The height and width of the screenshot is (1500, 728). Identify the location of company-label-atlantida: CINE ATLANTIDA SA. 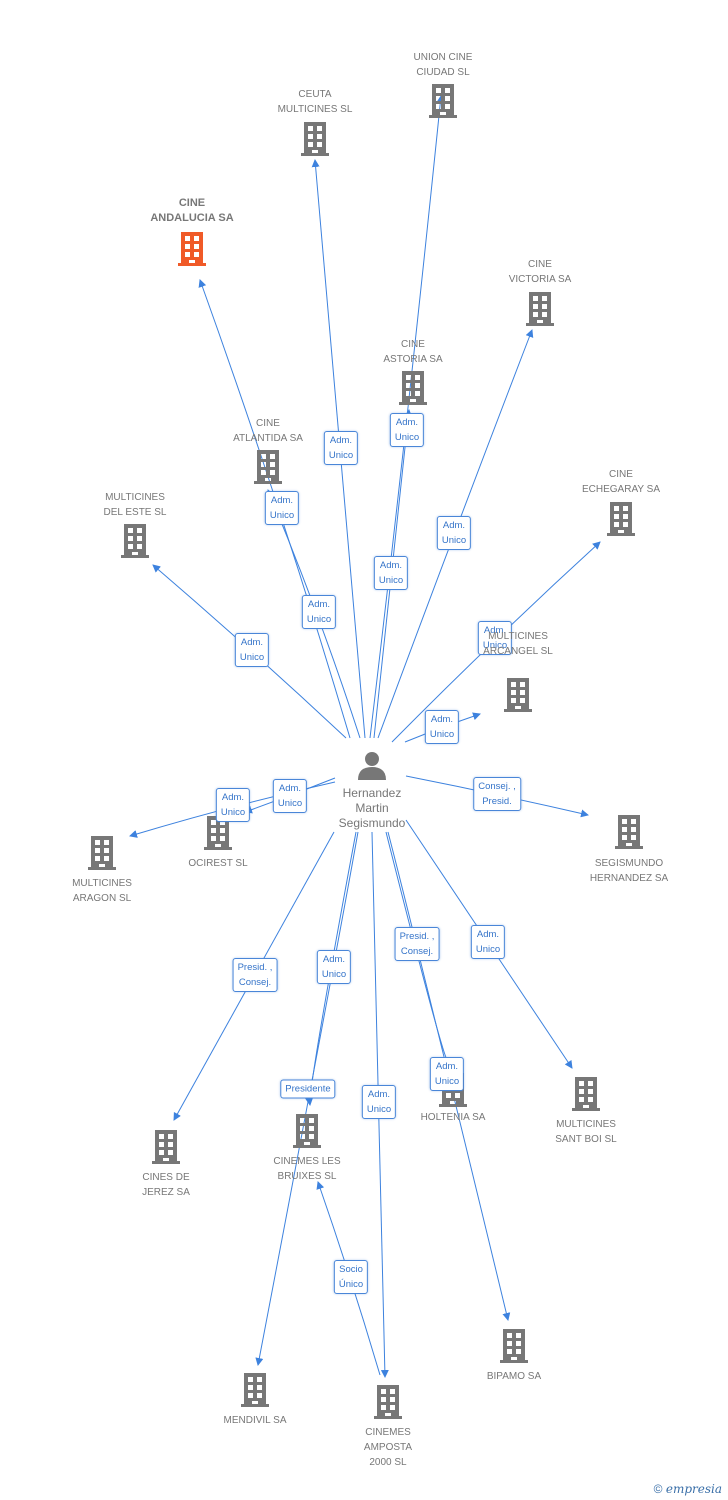
(268, 431).